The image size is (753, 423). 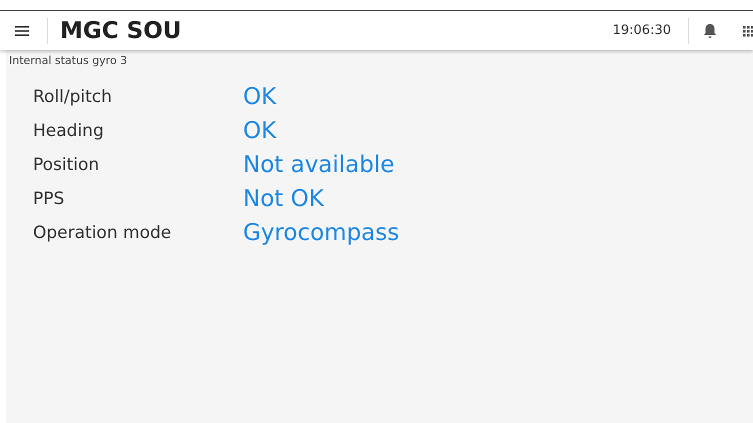 I want to click on bell-icon, so click(x=710, y=30).